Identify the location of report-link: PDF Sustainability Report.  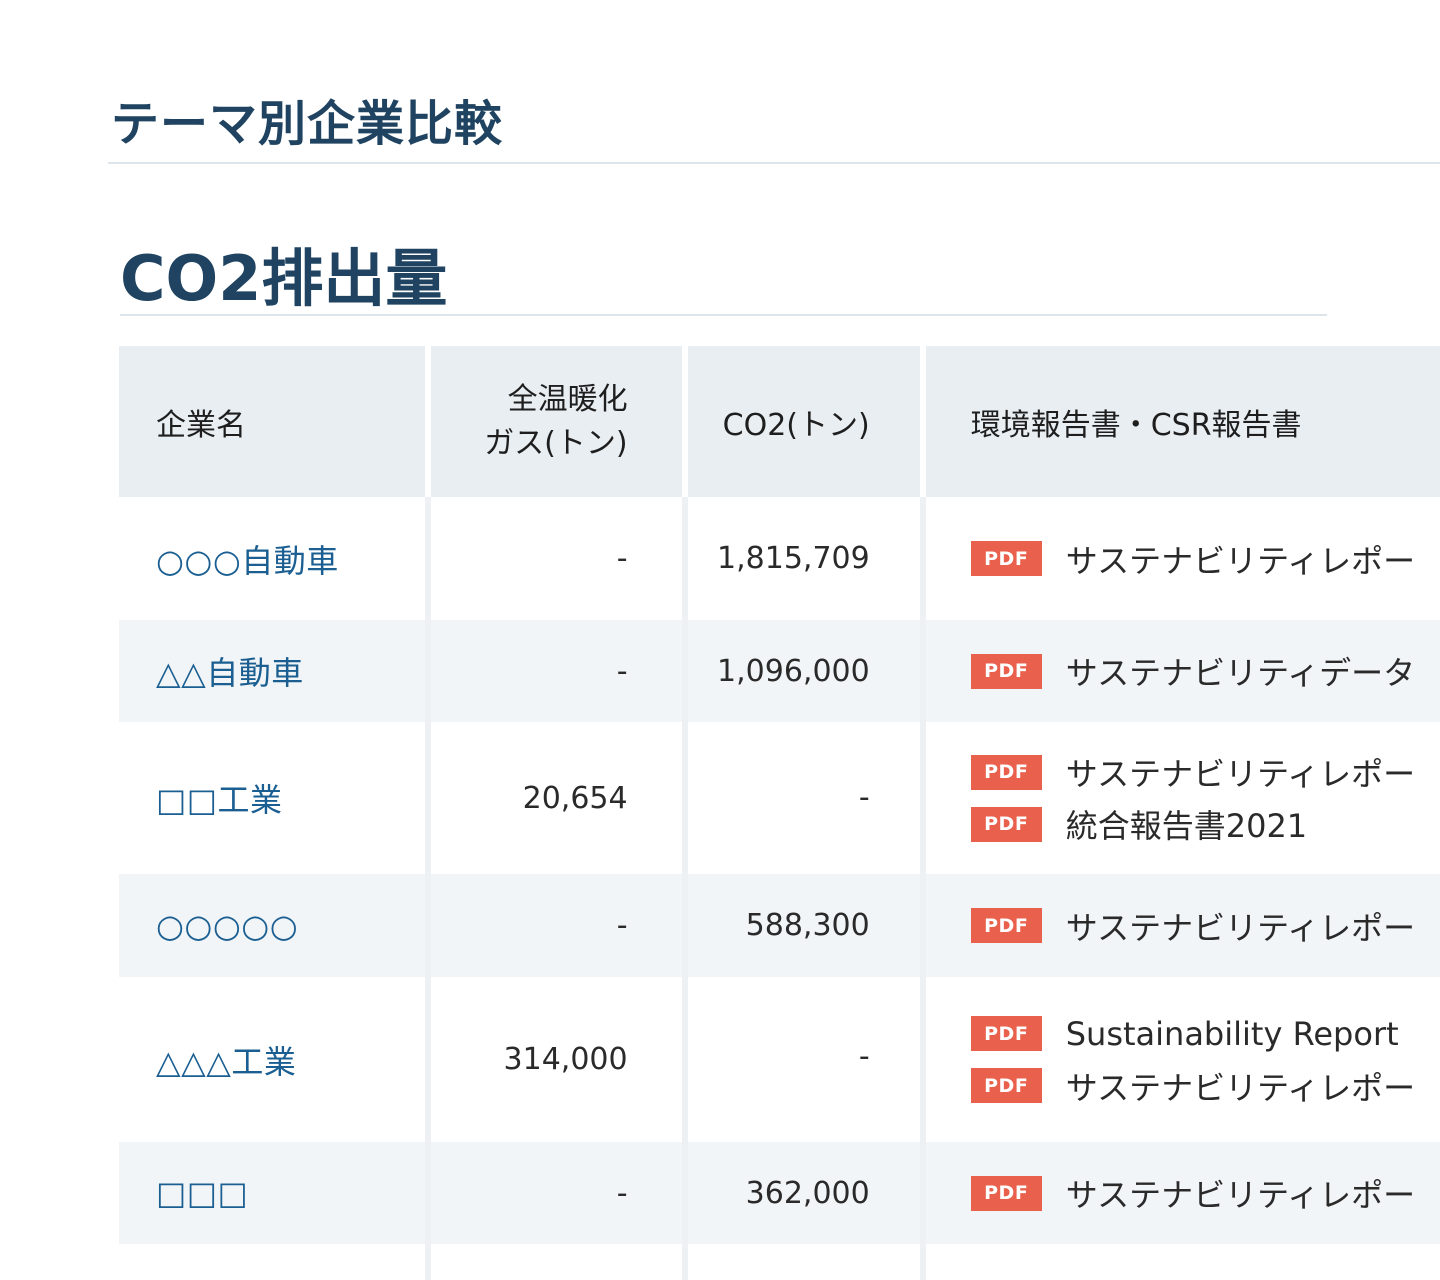
(1184, 1034).